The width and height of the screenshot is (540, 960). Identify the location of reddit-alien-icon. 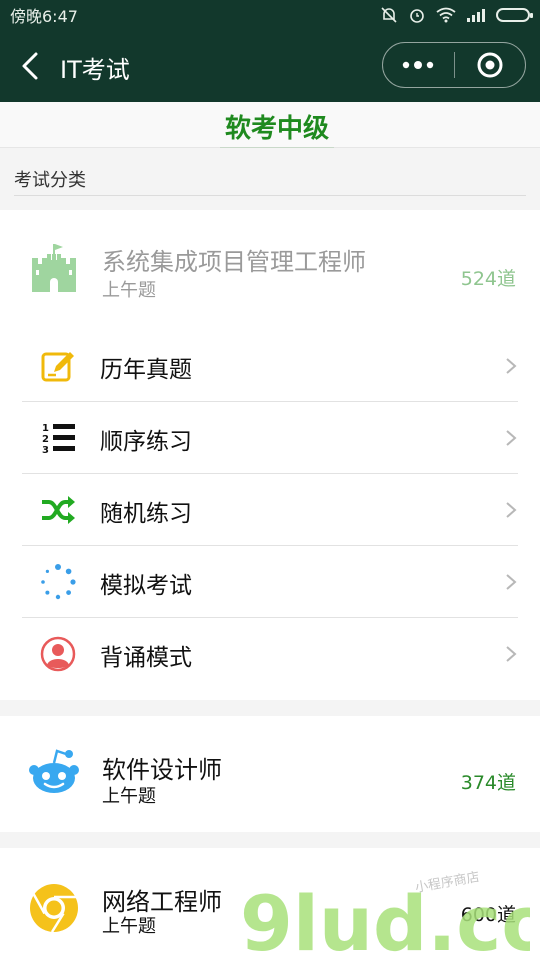
(54, 771).